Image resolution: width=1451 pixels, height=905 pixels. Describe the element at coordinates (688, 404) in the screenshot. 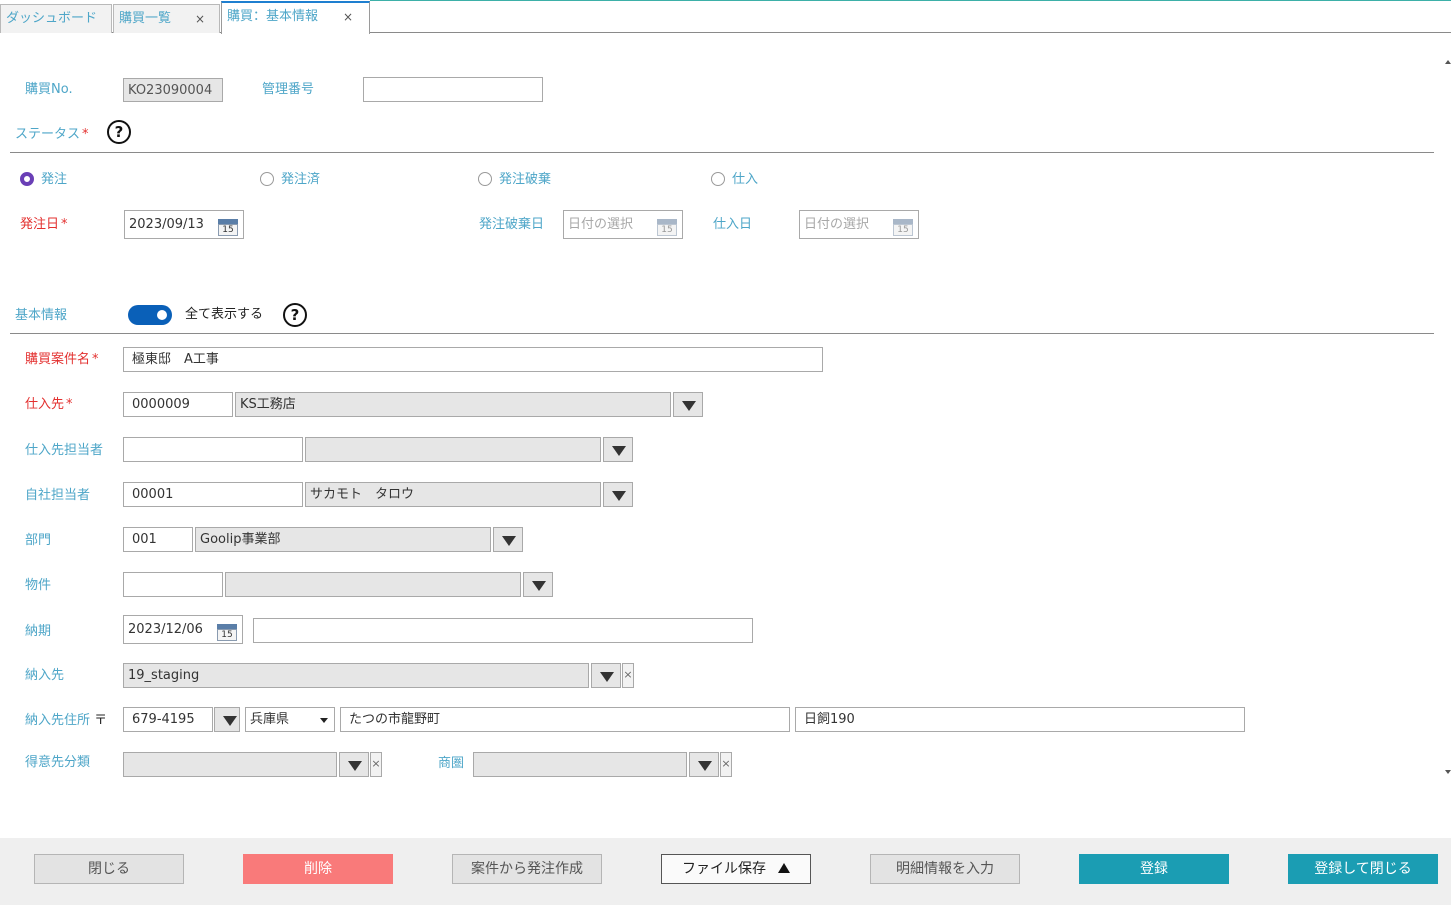

I see `supplier-dropdown-button` at that location.